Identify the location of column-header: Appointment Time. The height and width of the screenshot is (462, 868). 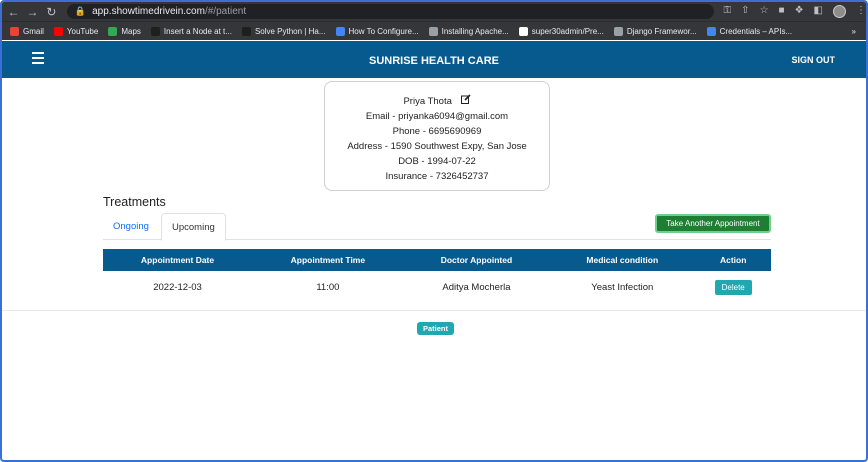
(328, 260).